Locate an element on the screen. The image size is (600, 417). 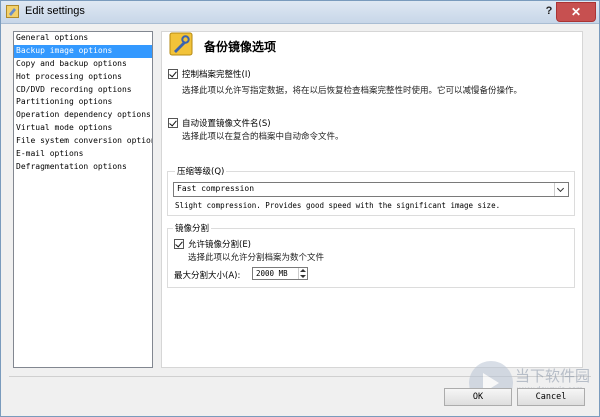
sidebar-item-partitioning: Partitioning options is located at coordinates (83, 102).